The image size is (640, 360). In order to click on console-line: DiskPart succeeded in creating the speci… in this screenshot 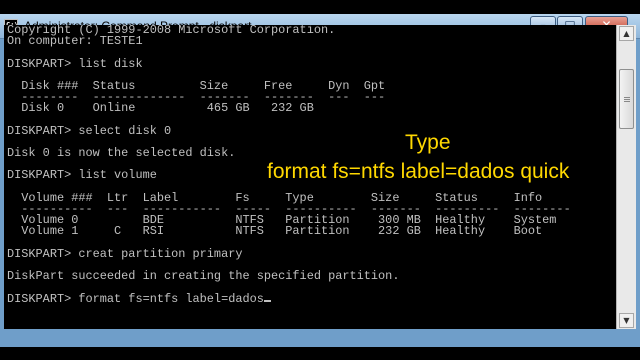, I will do `click(203, 276)`.